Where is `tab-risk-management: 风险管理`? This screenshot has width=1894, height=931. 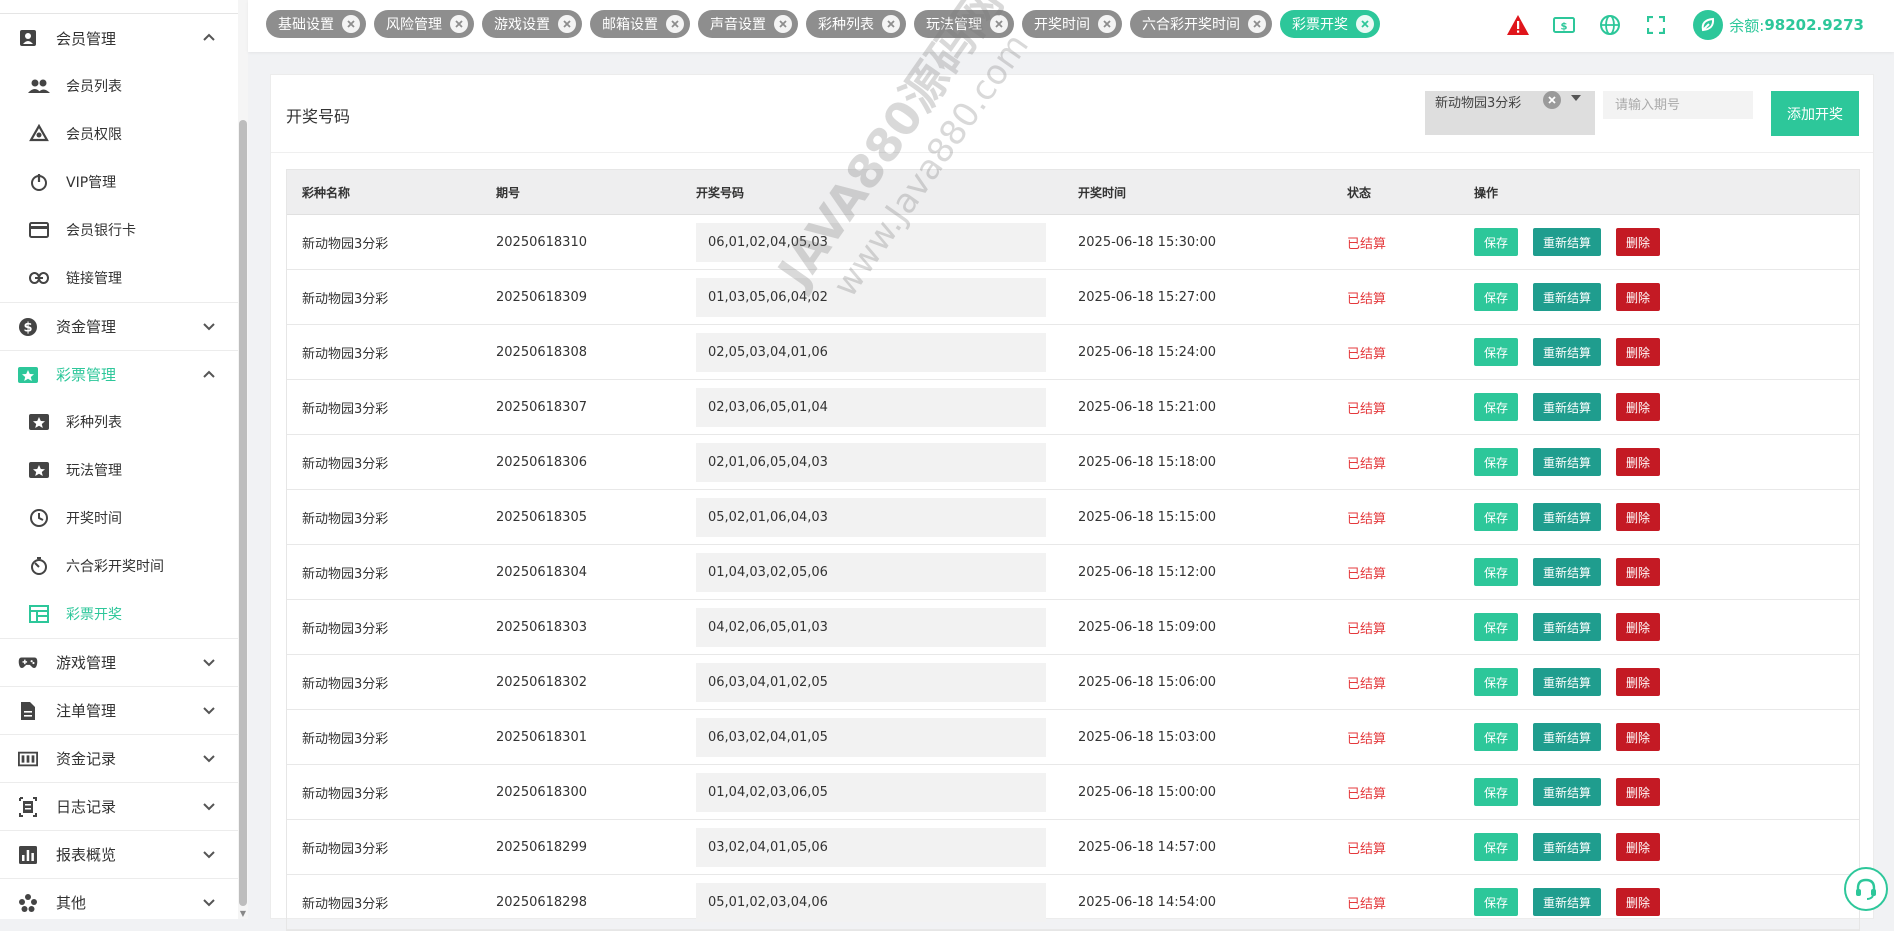
tab-risk-management: 风险管理 is located at coordinates (424, 24).